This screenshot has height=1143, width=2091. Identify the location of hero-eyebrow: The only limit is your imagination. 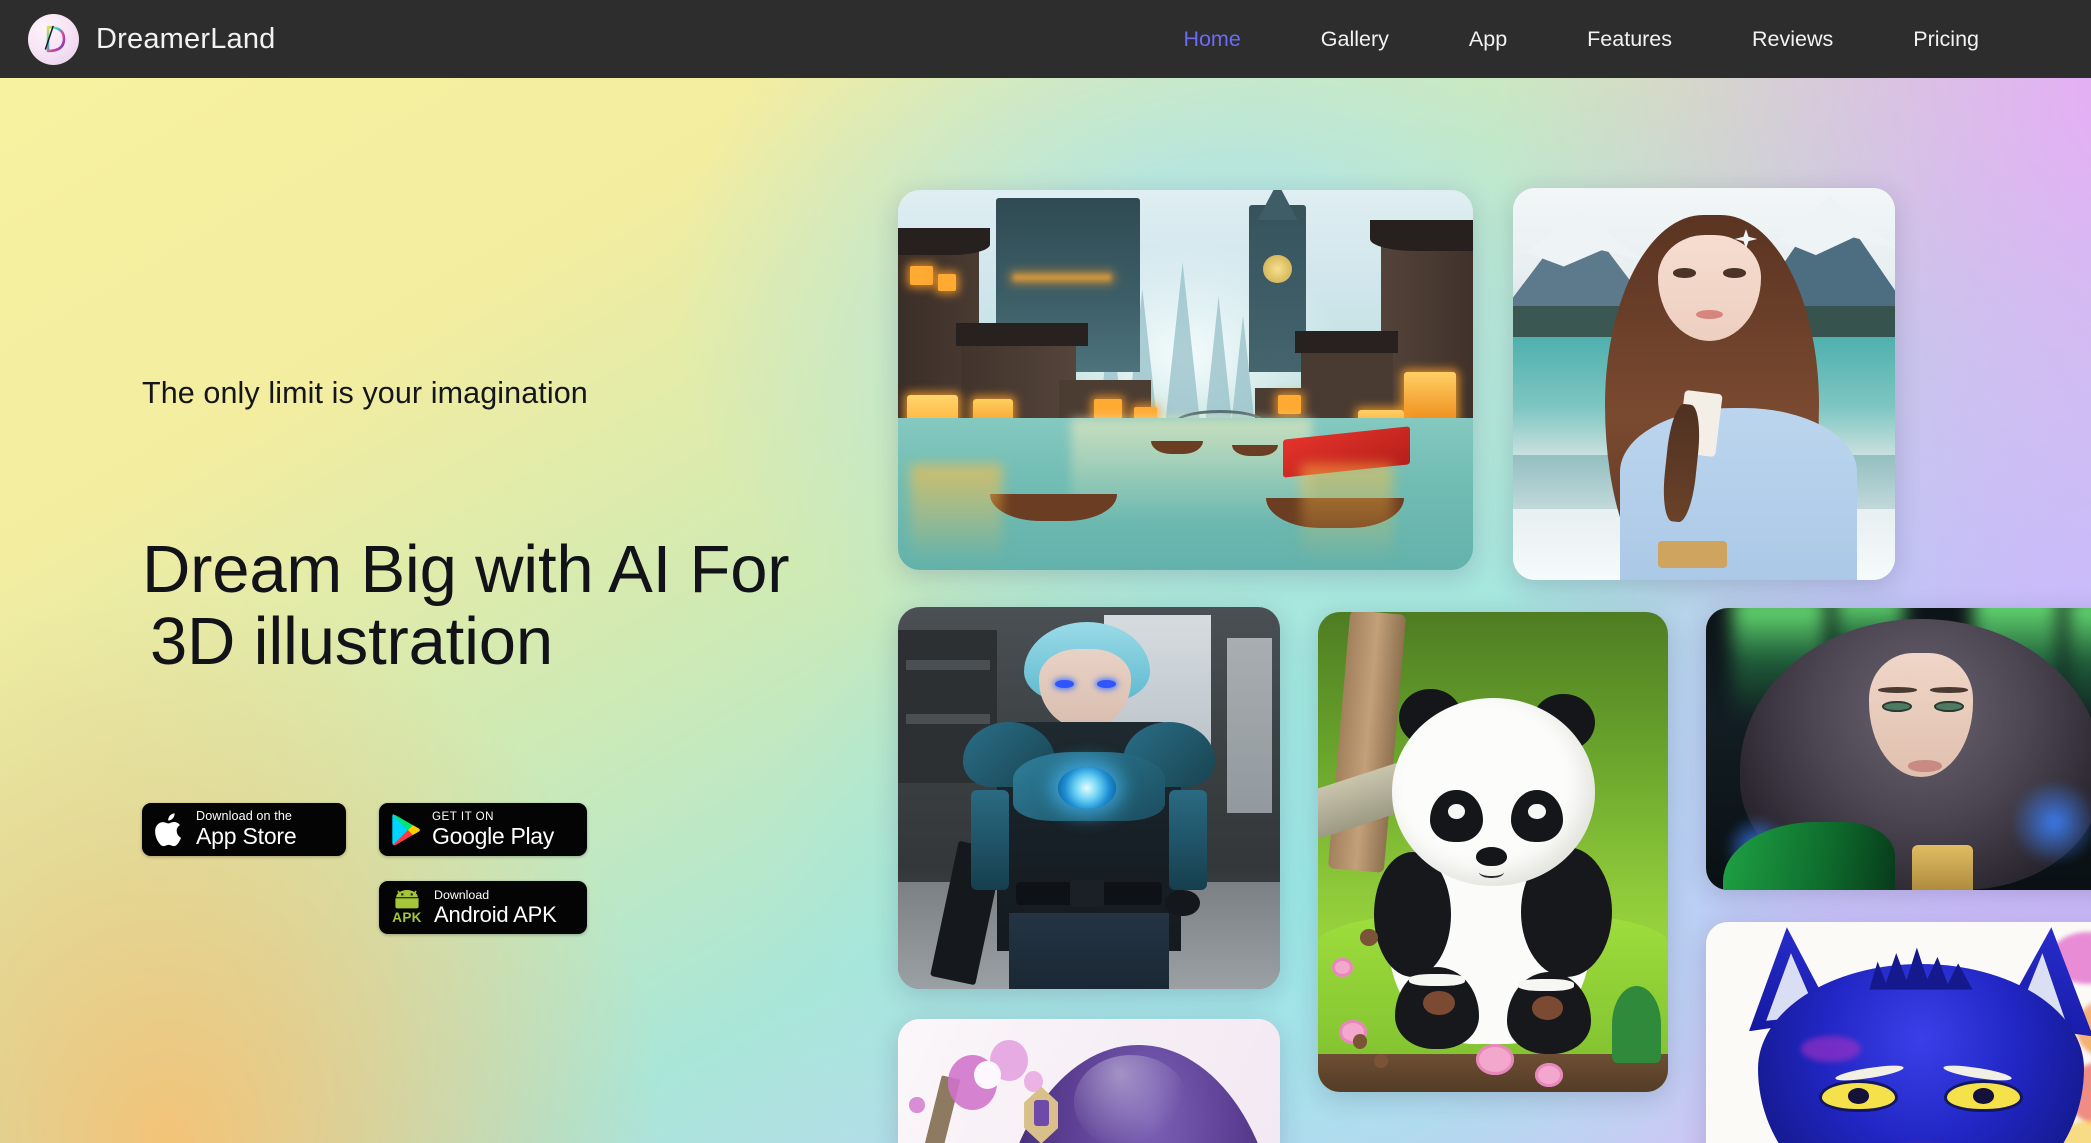
(365, 393).